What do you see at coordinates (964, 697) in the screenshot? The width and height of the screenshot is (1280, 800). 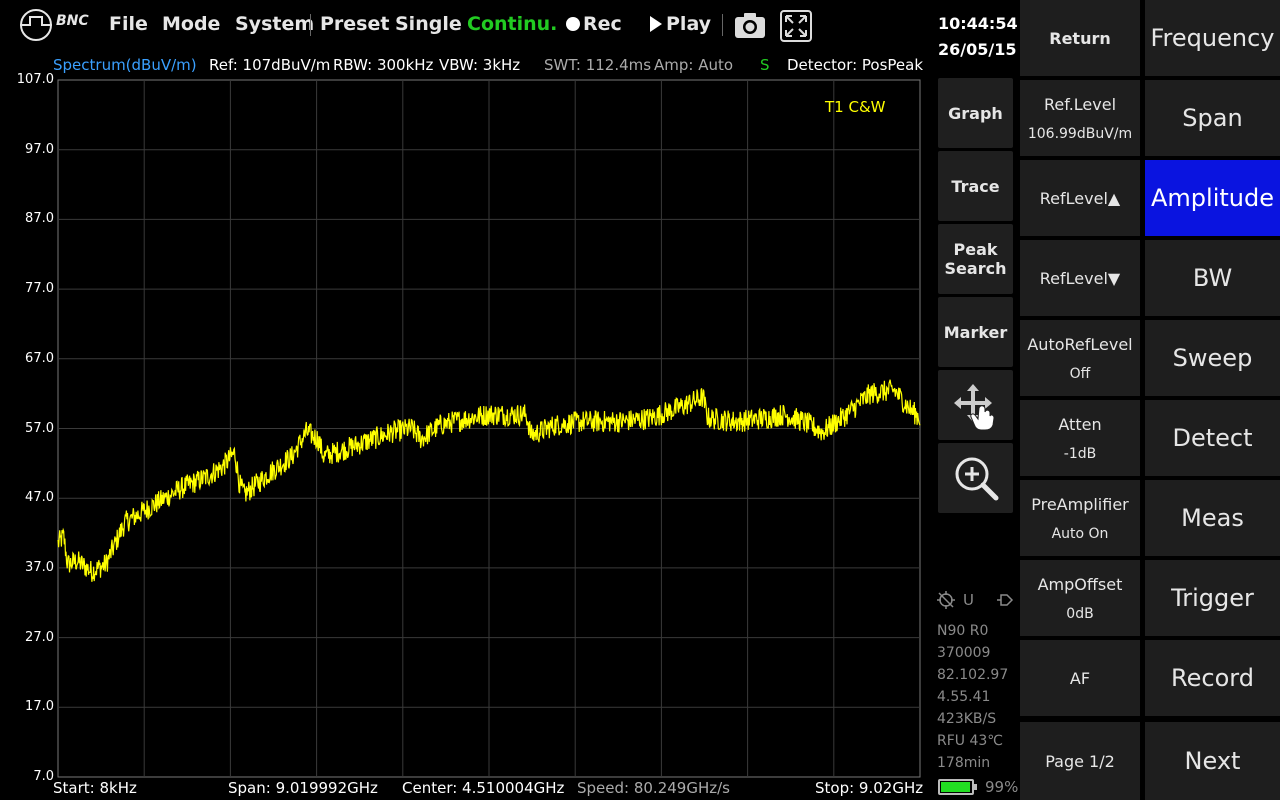 I see `device-info-line: 4.55.41` at bounding box center [964, 697].